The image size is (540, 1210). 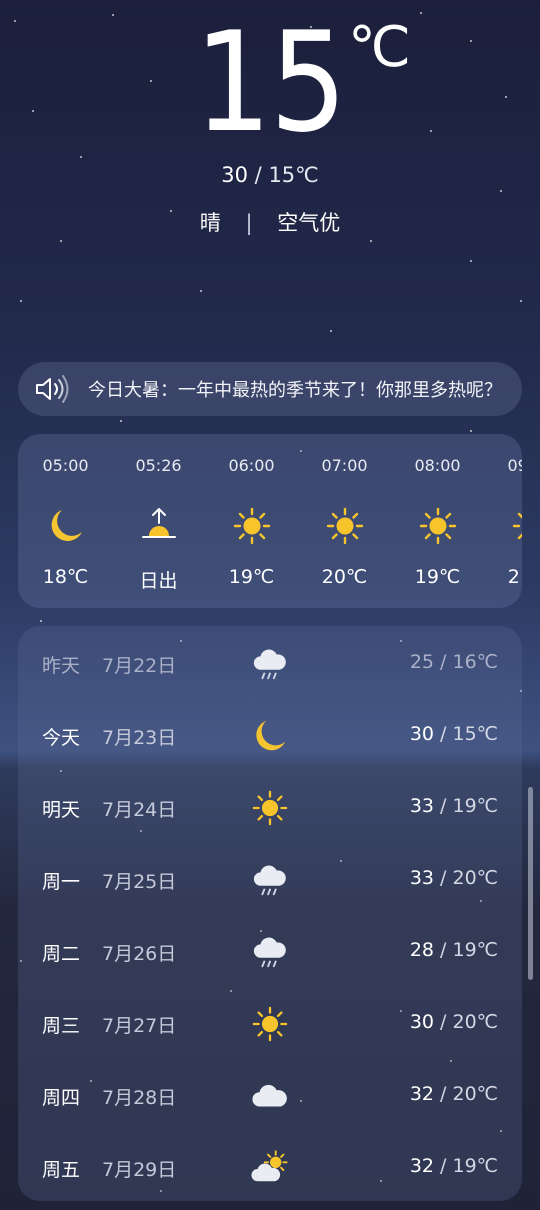 What do you see at coordinates (139, 810) in the screenshot?
I see `day-date: 7月24日` at bounding box center [139, 810].